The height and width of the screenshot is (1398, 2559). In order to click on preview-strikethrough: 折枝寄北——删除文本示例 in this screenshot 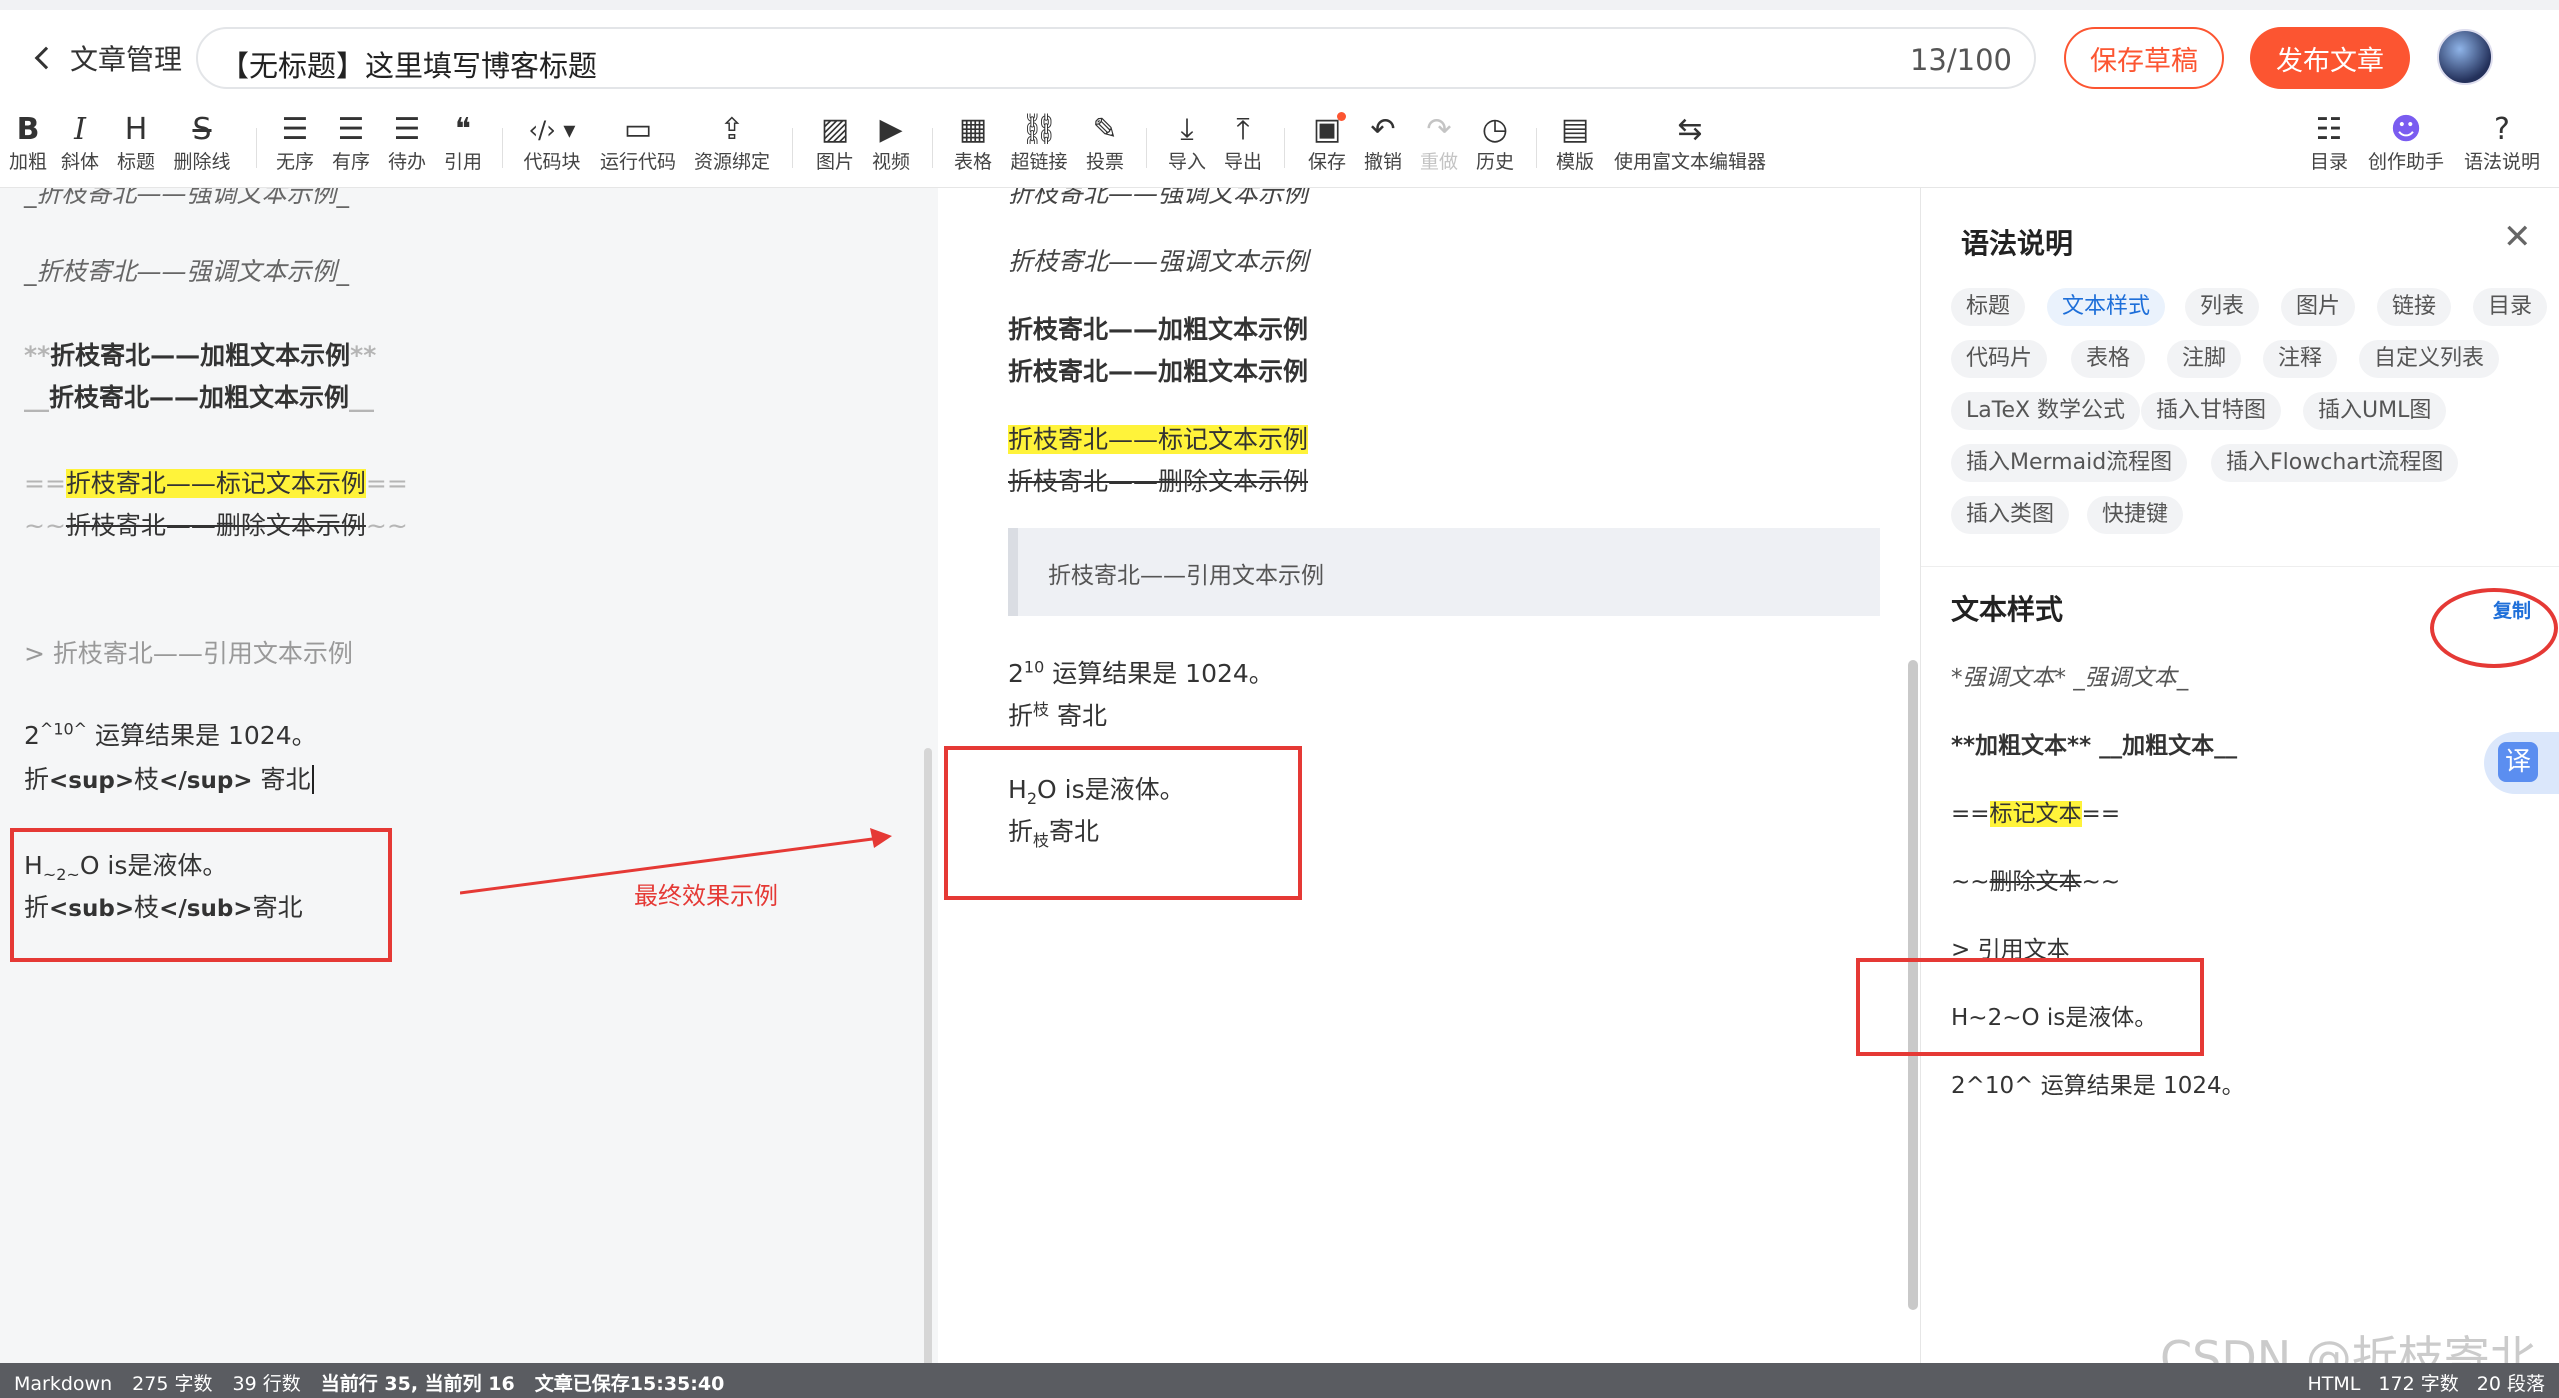, I will do `click(1158, 480)`.